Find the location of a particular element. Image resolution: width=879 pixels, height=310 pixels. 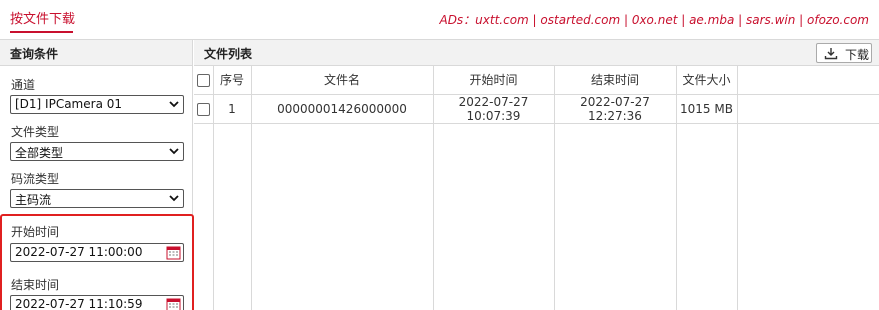

stream-type-select-value: 主码流 is located at coordinates (33, 200).